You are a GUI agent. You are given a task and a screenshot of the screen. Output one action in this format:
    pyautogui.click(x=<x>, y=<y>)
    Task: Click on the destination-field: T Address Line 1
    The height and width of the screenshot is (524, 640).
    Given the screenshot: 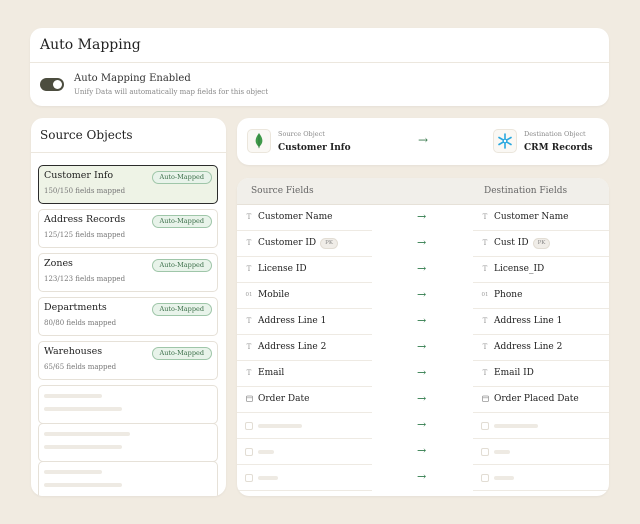 What is the action you would take?
    pyautogui.click(x=541, y=322)
    